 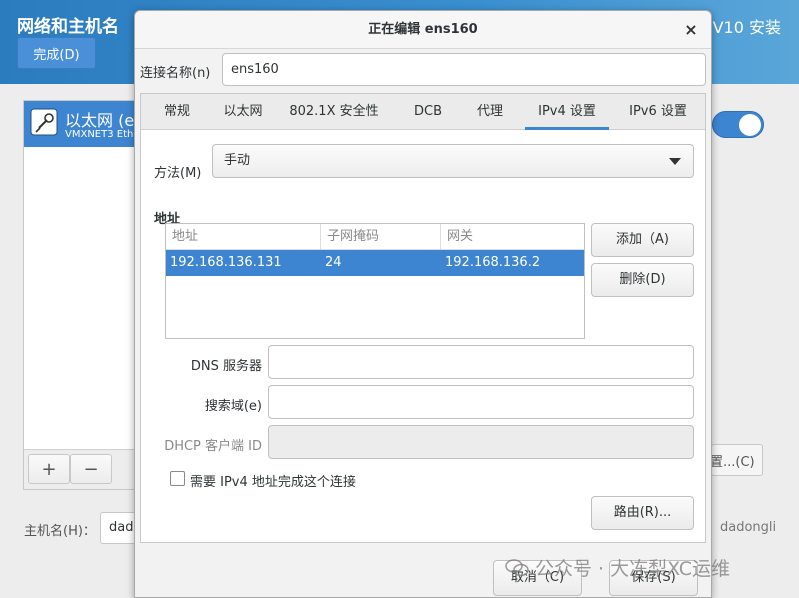 What do you see at coordinates (490, 263) in the screenshot?
I see `cell-gateway: 192.168.136.2` at bounding box center [490, 263].